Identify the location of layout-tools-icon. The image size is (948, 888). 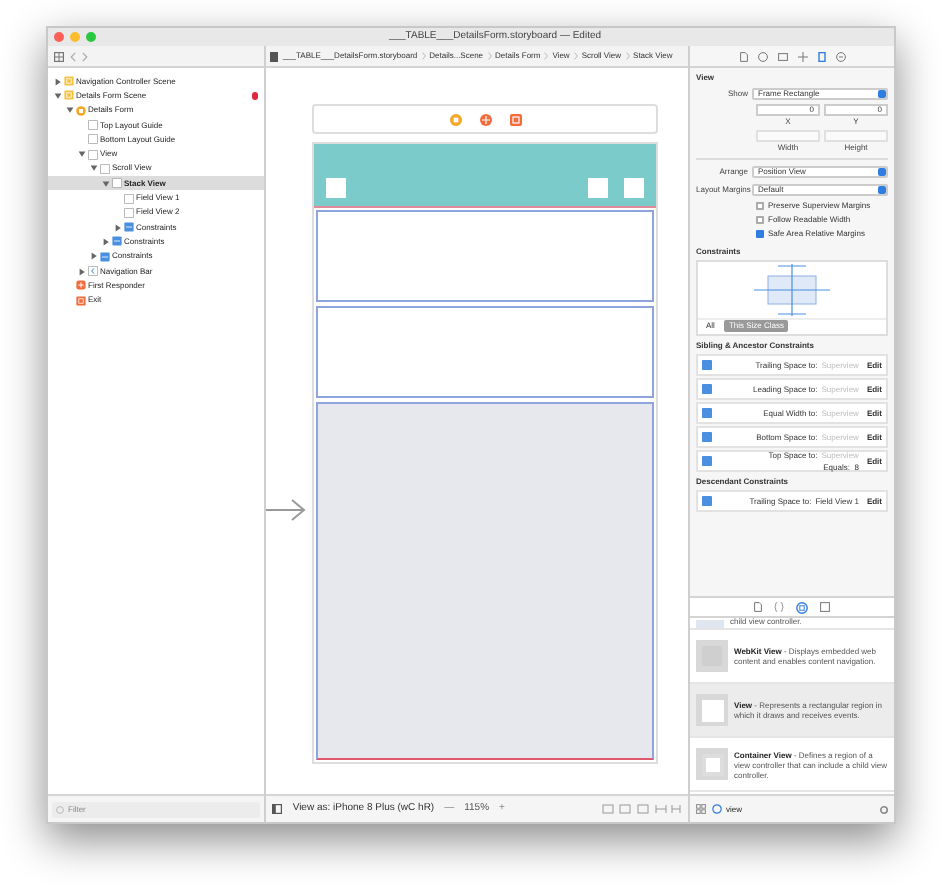
(642, 809).